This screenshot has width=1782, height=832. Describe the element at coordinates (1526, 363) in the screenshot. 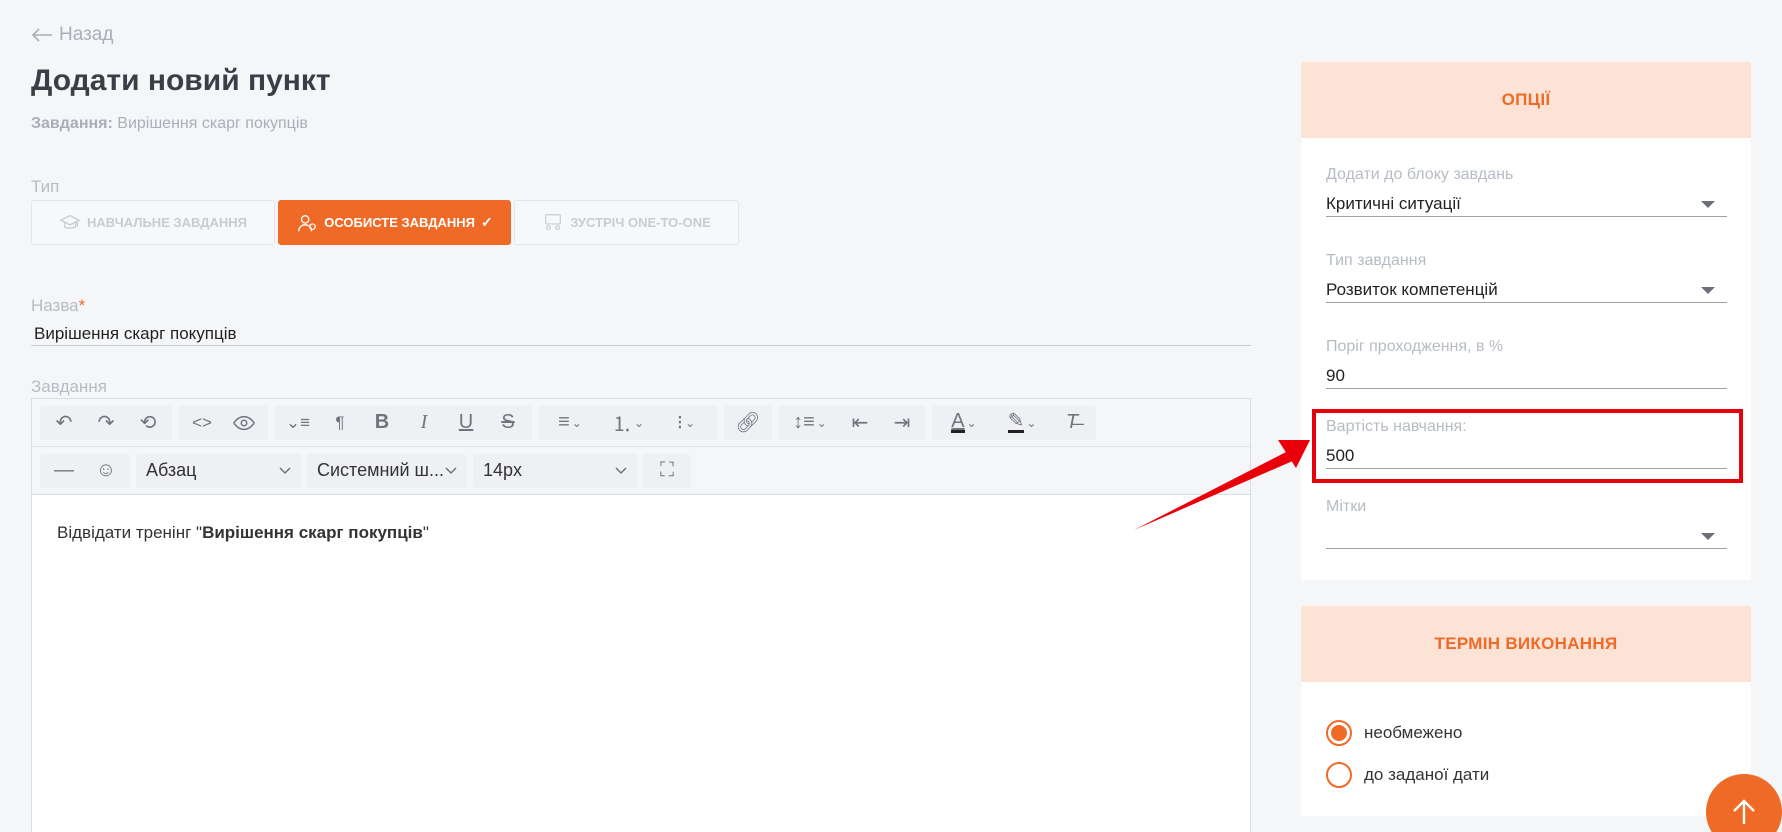

I see `threshold-field: Поріг проходження, в % 90` at that location.